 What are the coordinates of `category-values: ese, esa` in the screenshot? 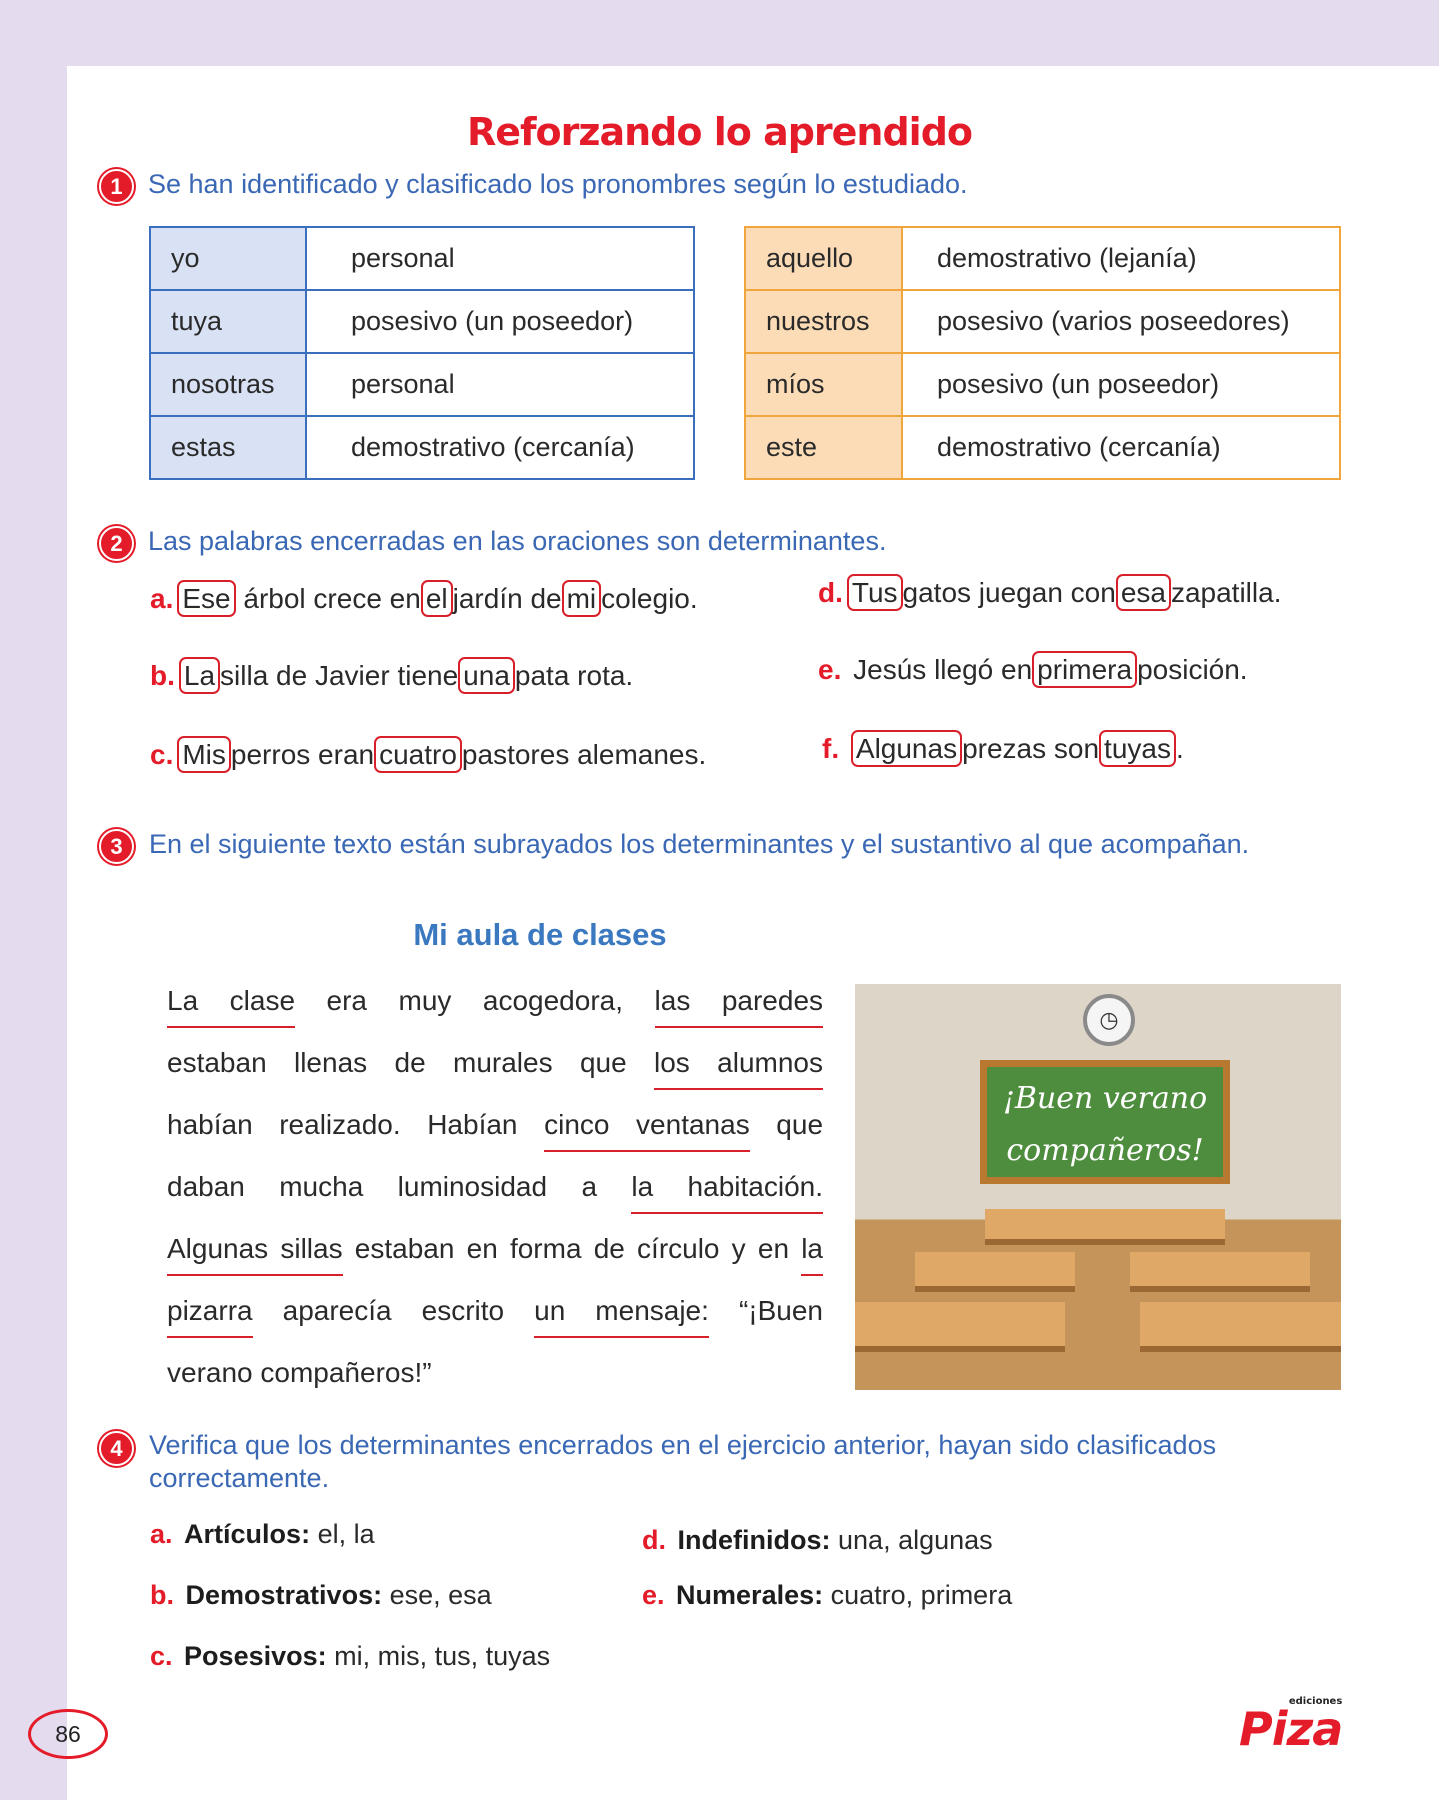 It's located at (440, 1595).